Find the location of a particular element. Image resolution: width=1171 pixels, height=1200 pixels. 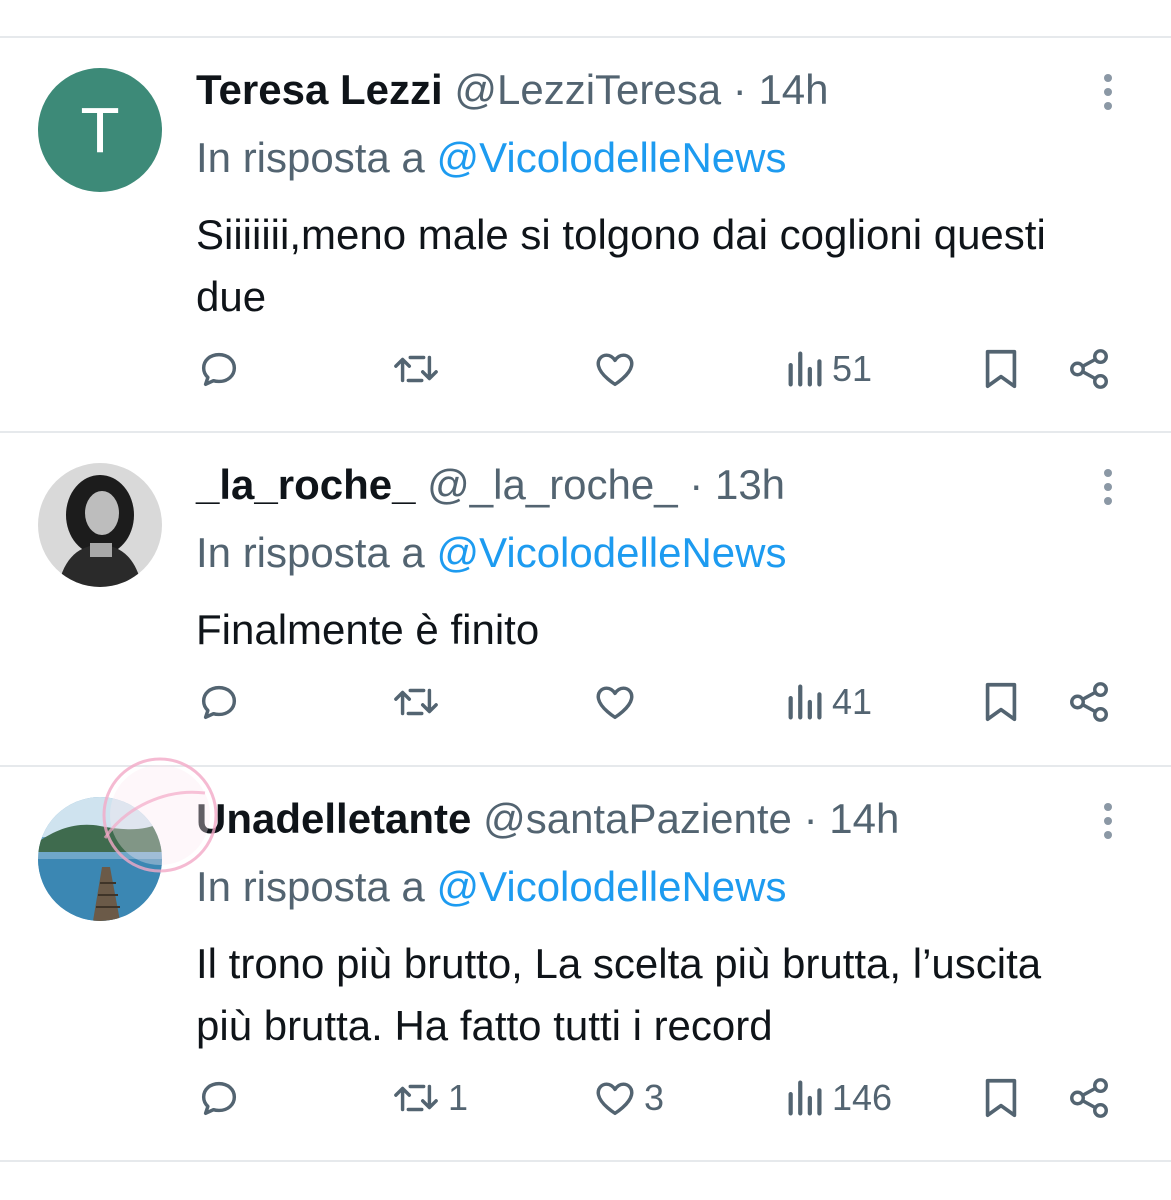

user-name: Teresa Lezzi is located at coordinates (319, 89).